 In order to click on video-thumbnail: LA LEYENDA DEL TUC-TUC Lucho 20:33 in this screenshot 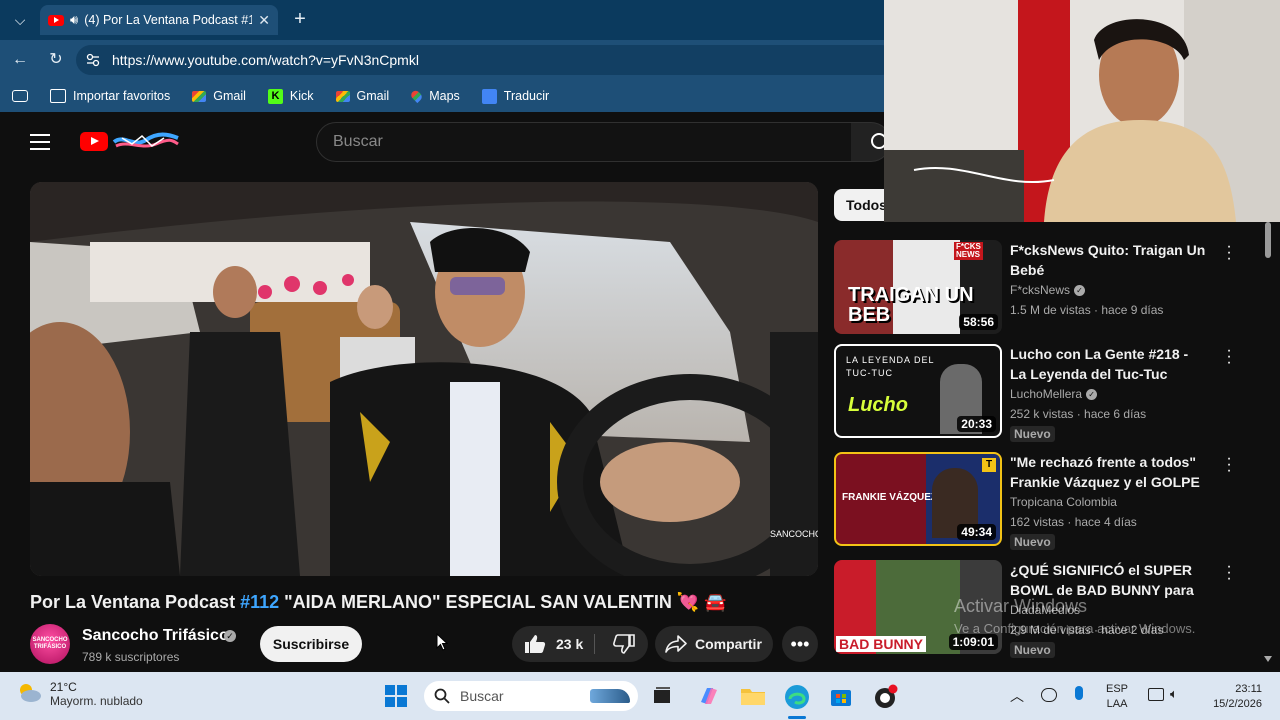, I will do `click(918, 391)`.